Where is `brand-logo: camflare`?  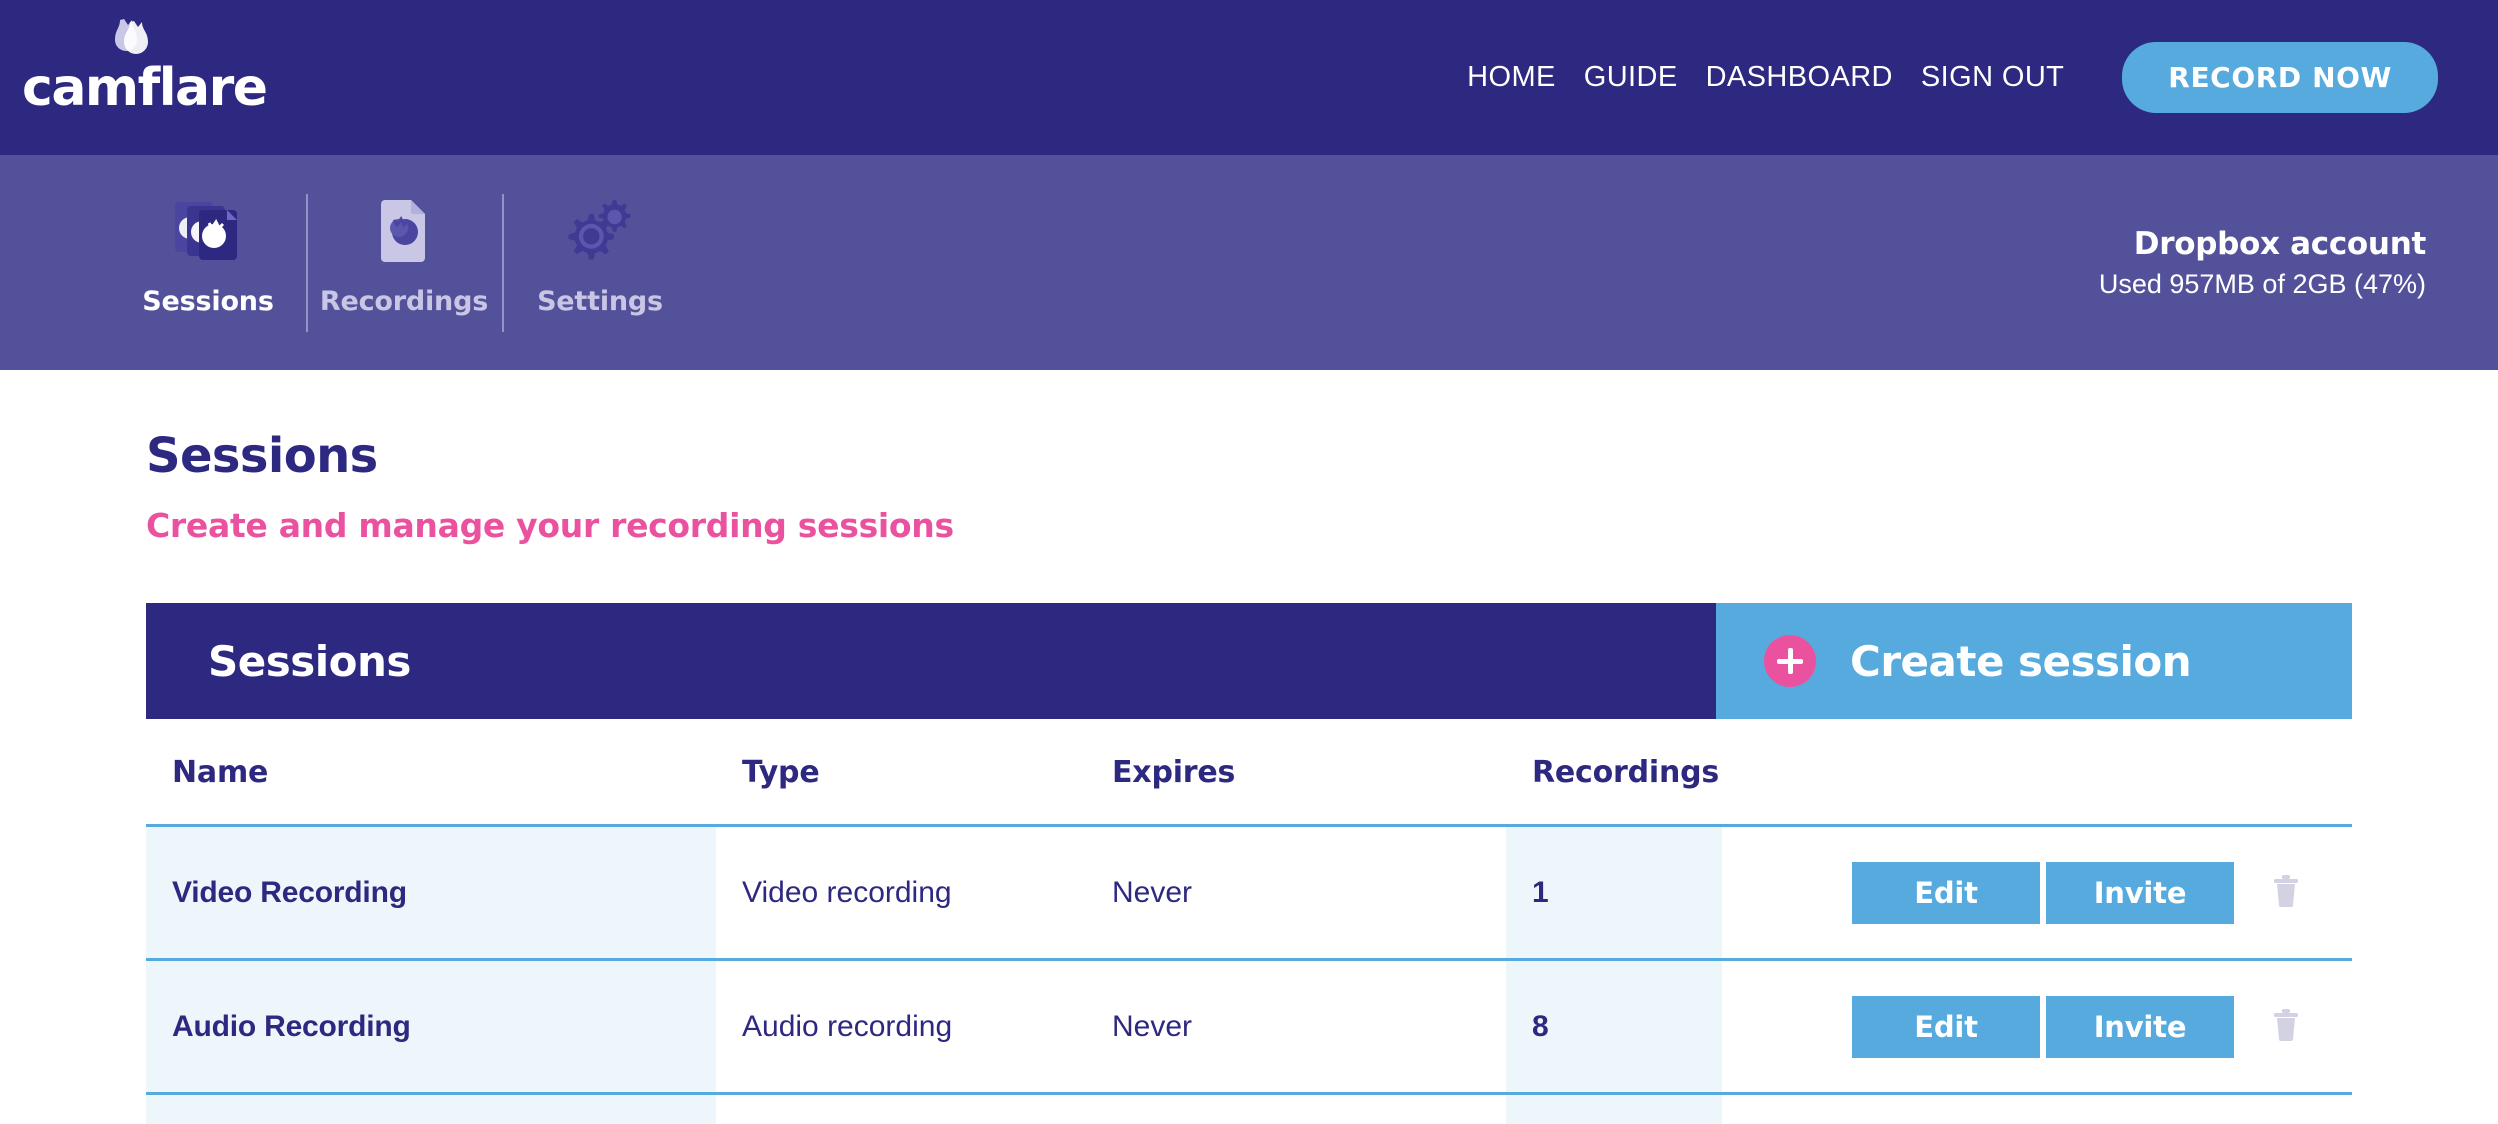 brand-logo: camflare is located at coordinates (145, 69).